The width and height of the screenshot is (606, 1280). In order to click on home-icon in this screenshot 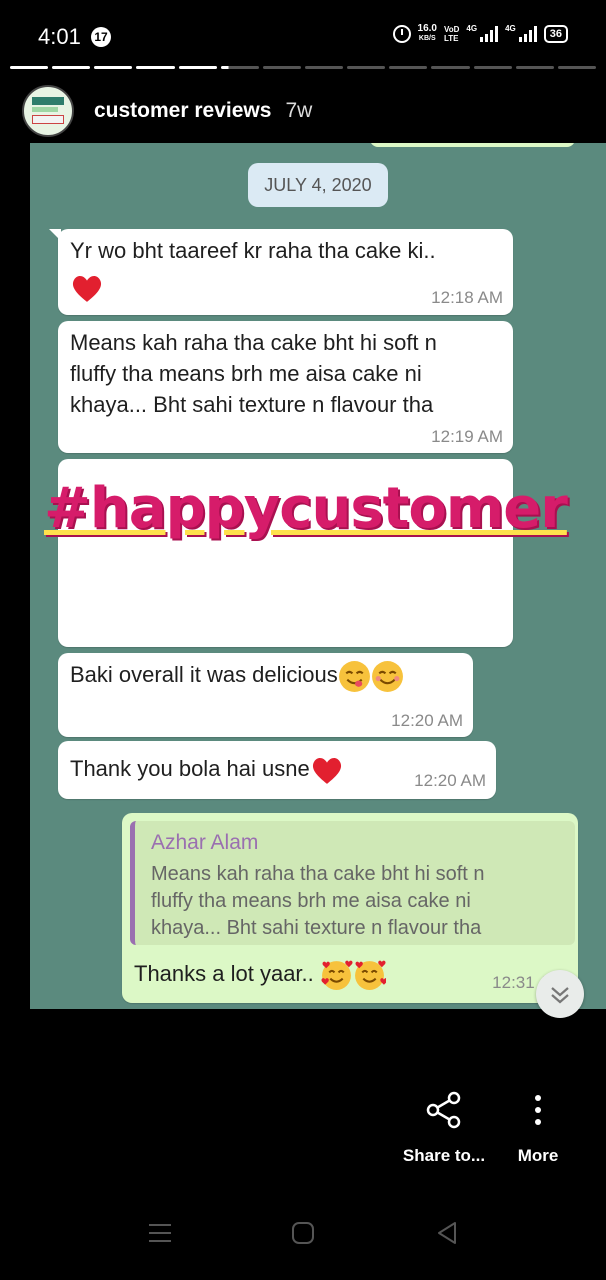, I will do `click(303, 1233)`.